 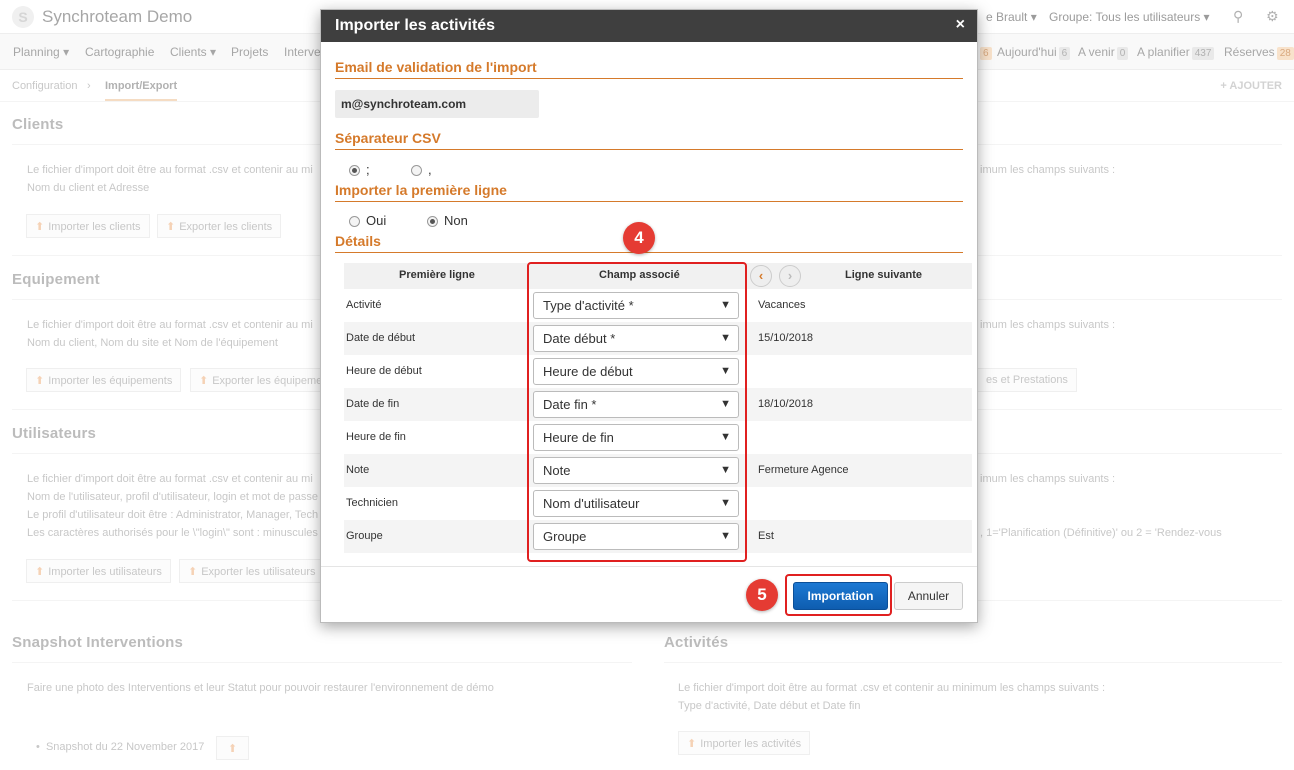 I want to click on modal-footer: 5 Importation Annuler, so click(x=649, y=594).